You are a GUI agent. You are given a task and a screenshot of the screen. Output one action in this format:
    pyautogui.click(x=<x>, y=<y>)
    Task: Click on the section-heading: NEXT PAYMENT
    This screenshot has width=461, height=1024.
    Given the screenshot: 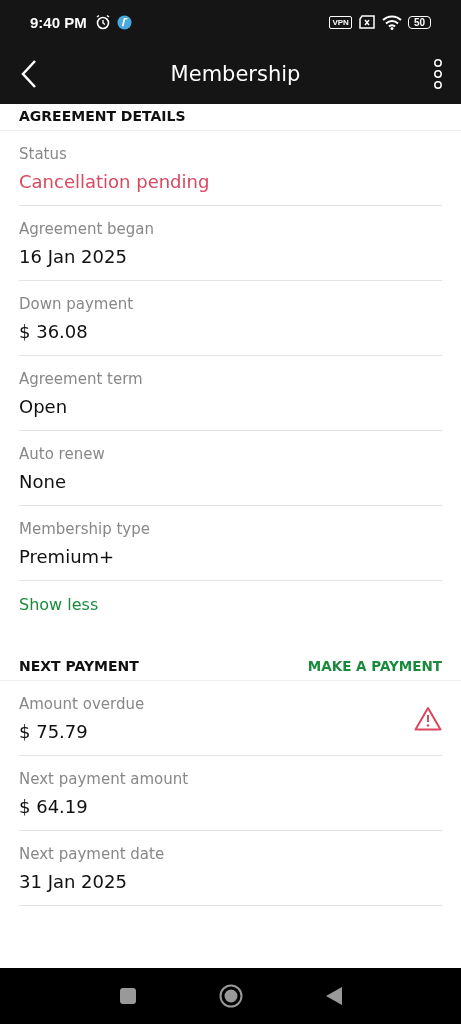 What is the action you would take?
    pyautogui.click(x=79, y=666)
    